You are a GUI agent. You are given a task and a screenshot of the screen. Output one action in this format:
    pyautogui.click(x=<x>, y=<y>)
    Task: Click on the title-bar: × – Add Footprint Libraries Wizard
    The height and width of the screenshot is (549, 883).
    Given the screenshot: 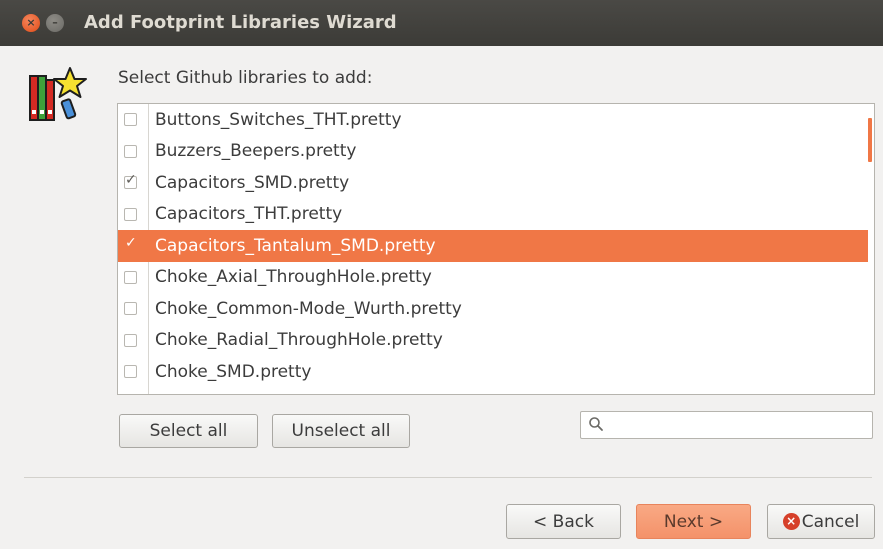 What is the action you would take?
    pyautogui.click(x=441, y=23)
    